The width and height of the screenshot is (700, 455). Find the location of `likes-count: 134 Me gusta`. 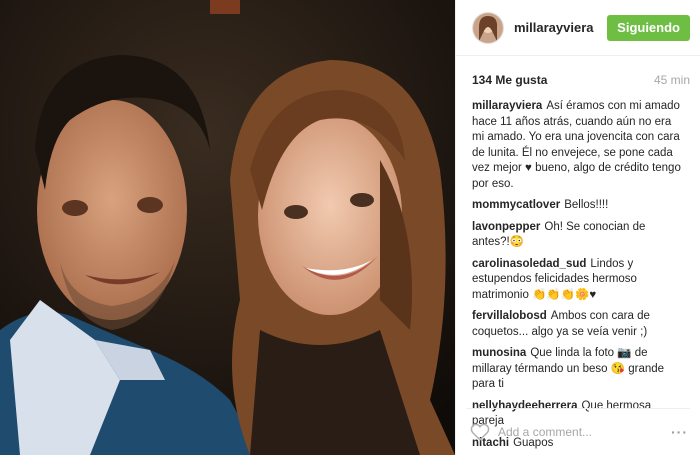

likes-count: 134 Me gusta is located at coordinates (509, 80).